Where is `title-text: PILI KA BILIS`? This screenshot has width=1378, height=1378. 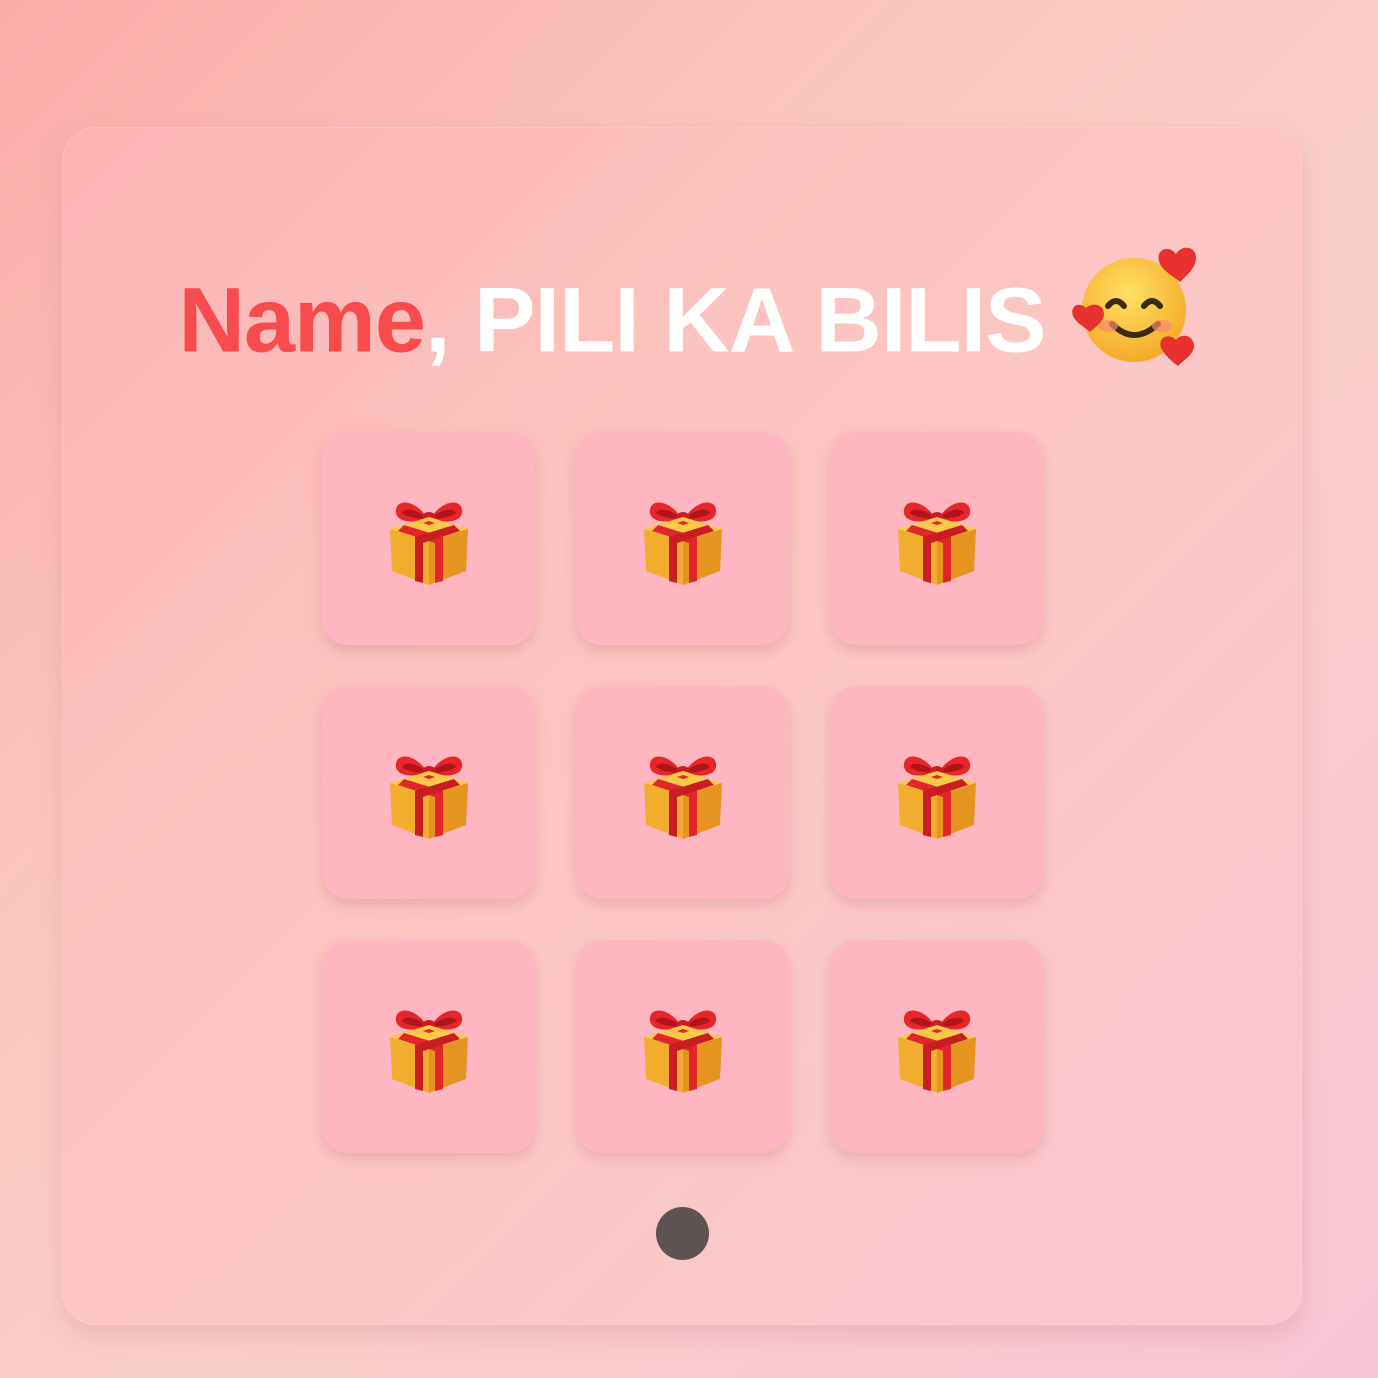 title-text: PILI KA BILIS is located at coordinates (747, 320).